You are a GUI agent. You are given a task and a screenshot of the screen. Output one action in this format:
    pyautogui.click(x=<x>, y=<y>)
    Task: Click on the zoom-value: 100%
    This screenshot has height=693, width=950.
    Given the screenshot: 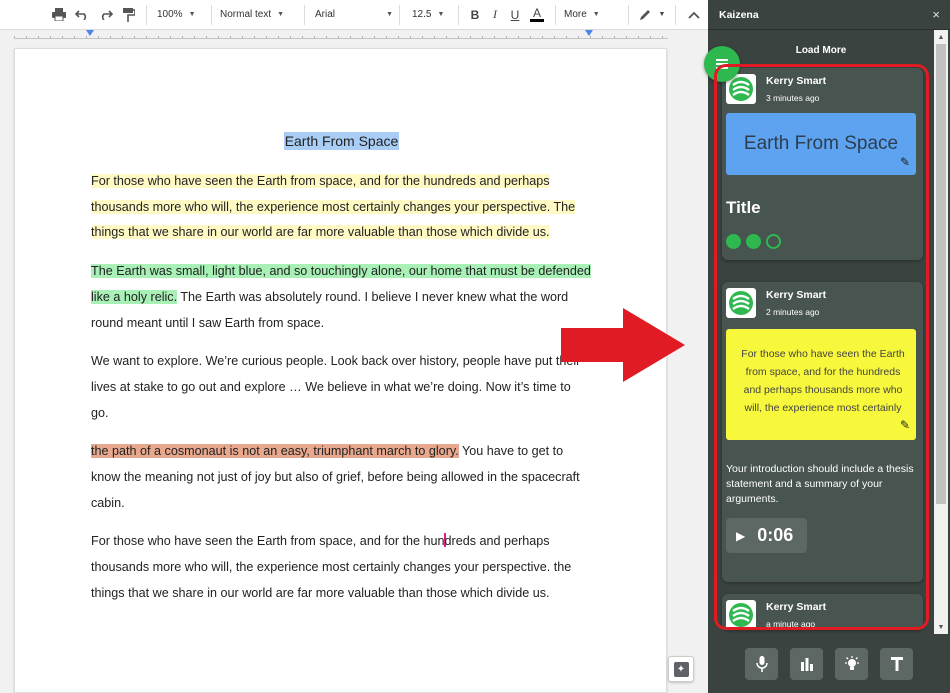 What is the action you would take?
    pyautogui.click(x=170, y=14)
    